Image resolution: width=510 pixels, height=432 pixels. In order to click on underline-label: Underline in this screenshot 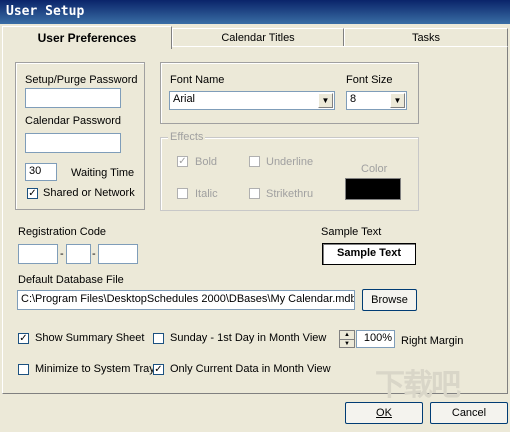, I will do `click(290, 162)`.